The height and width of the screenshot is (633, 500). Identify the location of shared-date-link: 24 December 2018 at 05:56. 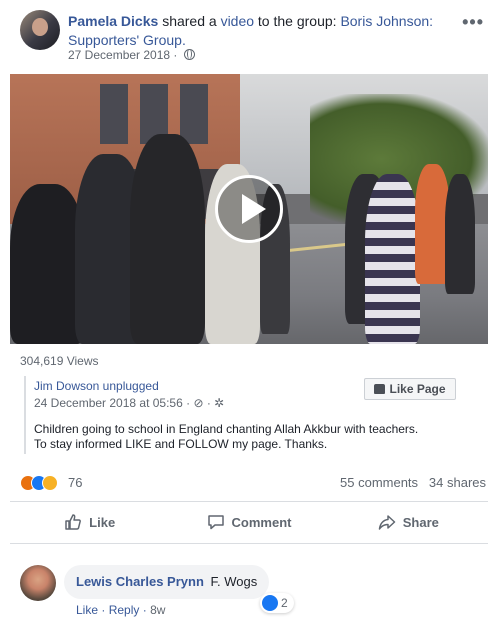
(108, 403).